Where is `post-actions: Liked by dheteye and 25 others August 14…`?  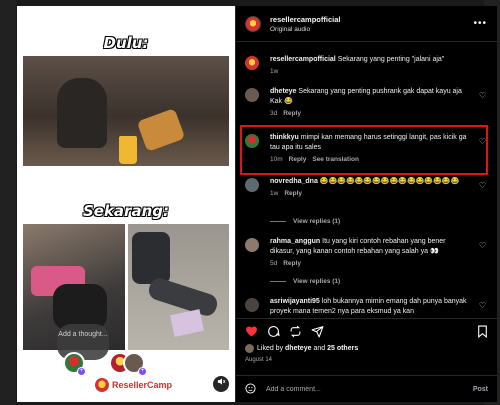 post-actions: Liked by dheteye and 25 others August 14… is located at coordinates (366, 360).